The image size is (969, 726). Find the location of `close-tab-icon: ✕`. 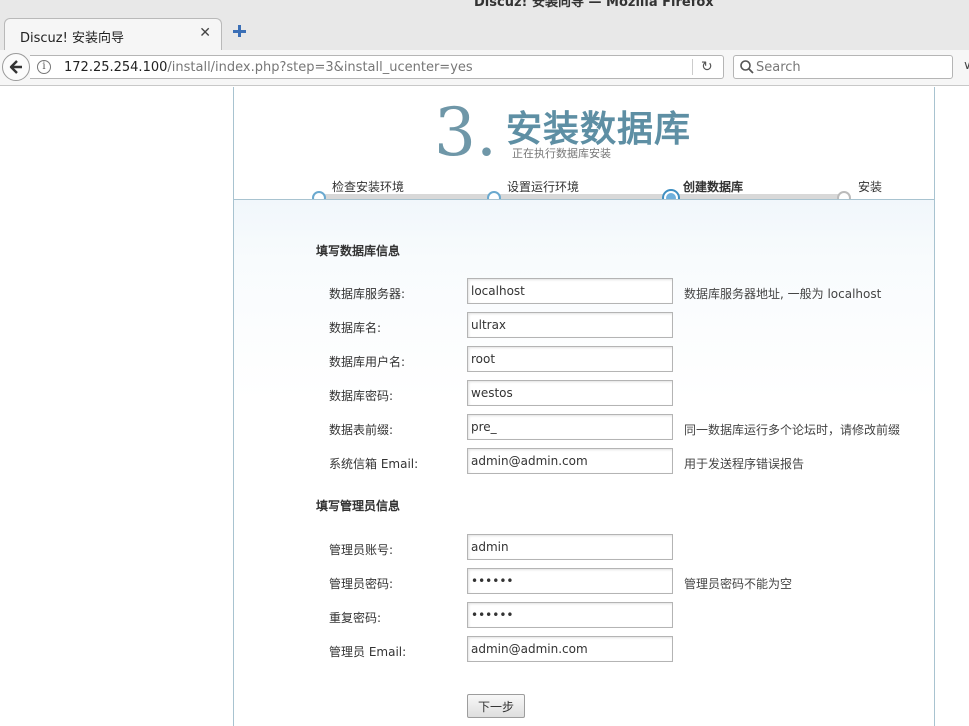

close-tab-icon: ✕ is located at coordinates (205, 33).